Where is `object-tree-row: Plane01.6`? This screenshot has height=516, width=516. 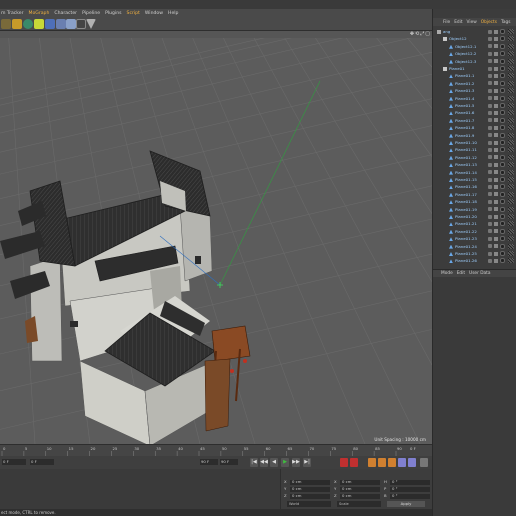 object-tree-row: Plane01.6 is located at coordinates (474, 112).